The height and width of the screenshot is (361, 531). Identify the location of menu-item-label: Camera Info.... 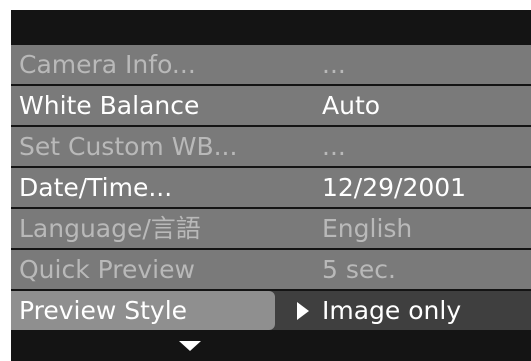
(107, 64).